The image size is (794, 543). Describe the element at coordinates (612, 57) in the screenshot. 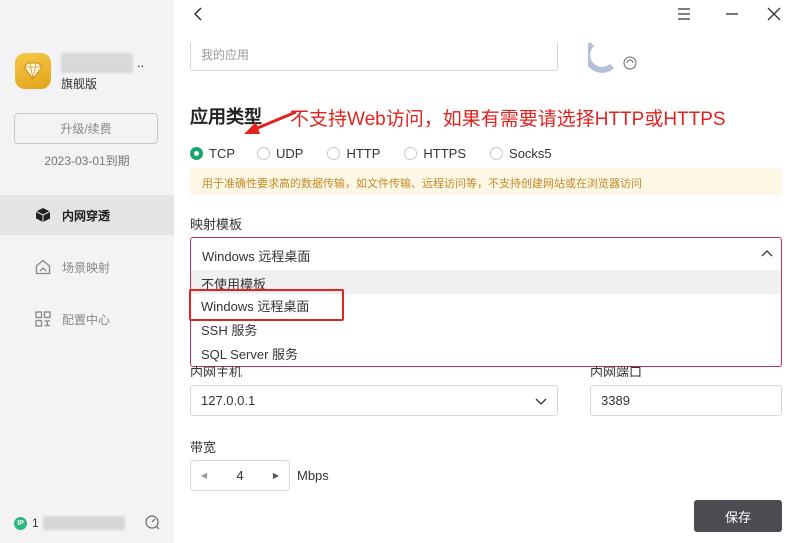

I see `app-logo-icon` at that location.